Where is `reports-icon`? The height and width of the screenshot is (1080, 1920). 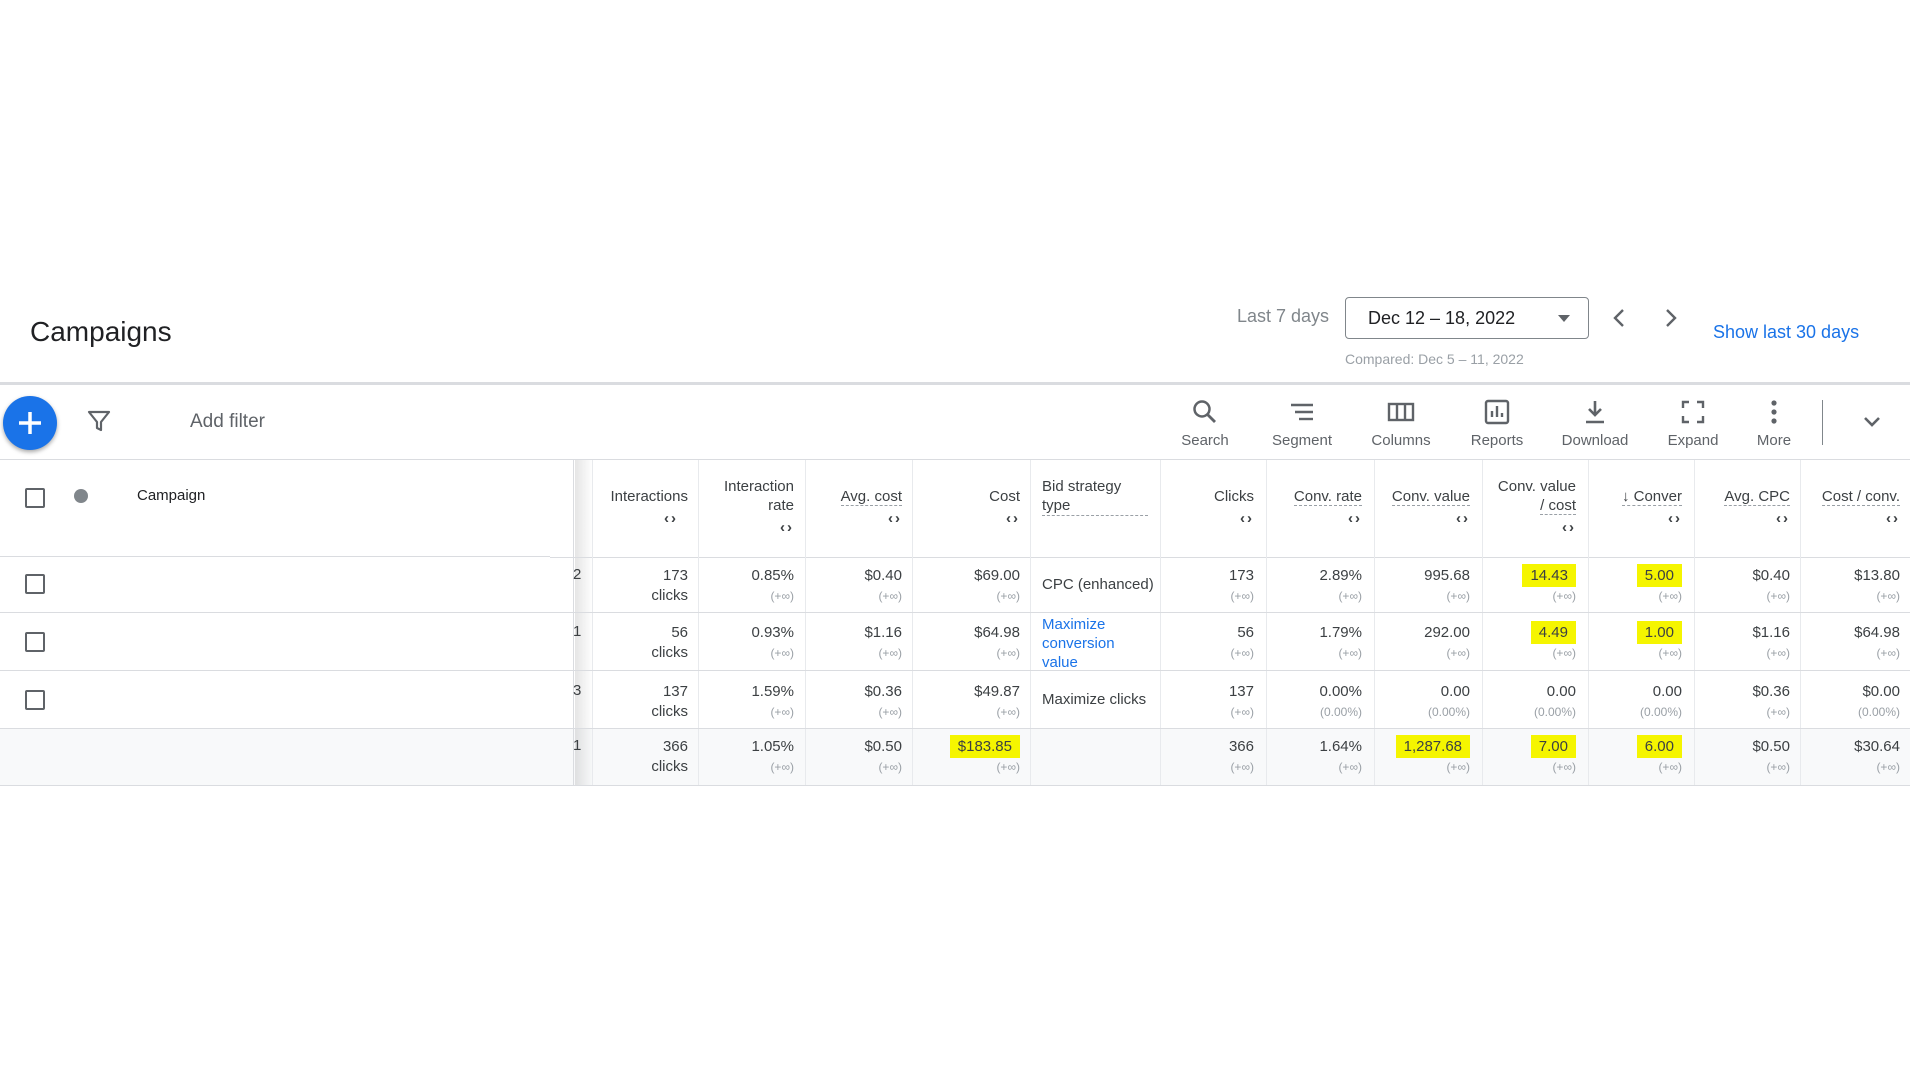
reports-icon is located at coordinates (1497, 412).